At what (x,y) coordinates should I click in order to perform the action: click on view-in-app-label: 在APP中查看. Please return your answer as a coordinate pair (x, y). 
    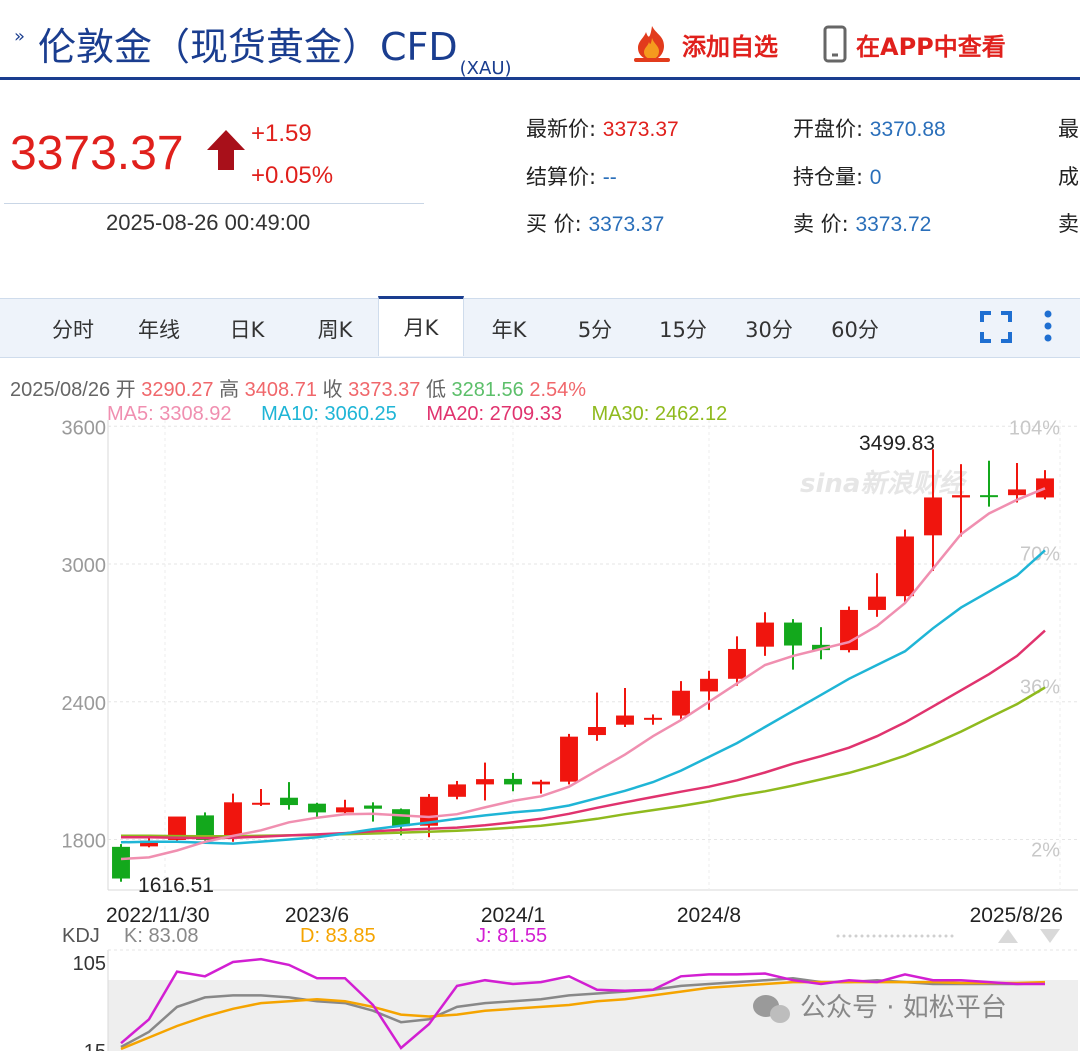
    Looking at the image, I should click on (931, 46).